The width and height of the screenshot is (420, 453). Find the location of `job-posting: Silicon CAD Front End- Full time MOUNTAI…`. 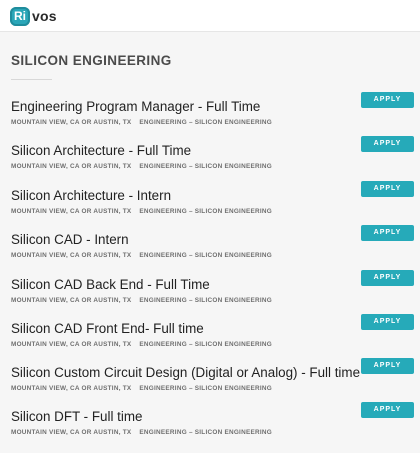

job-posting: Silicon CAD Front End- Full time MOUNTAI… is located at coordinates (210, 339).